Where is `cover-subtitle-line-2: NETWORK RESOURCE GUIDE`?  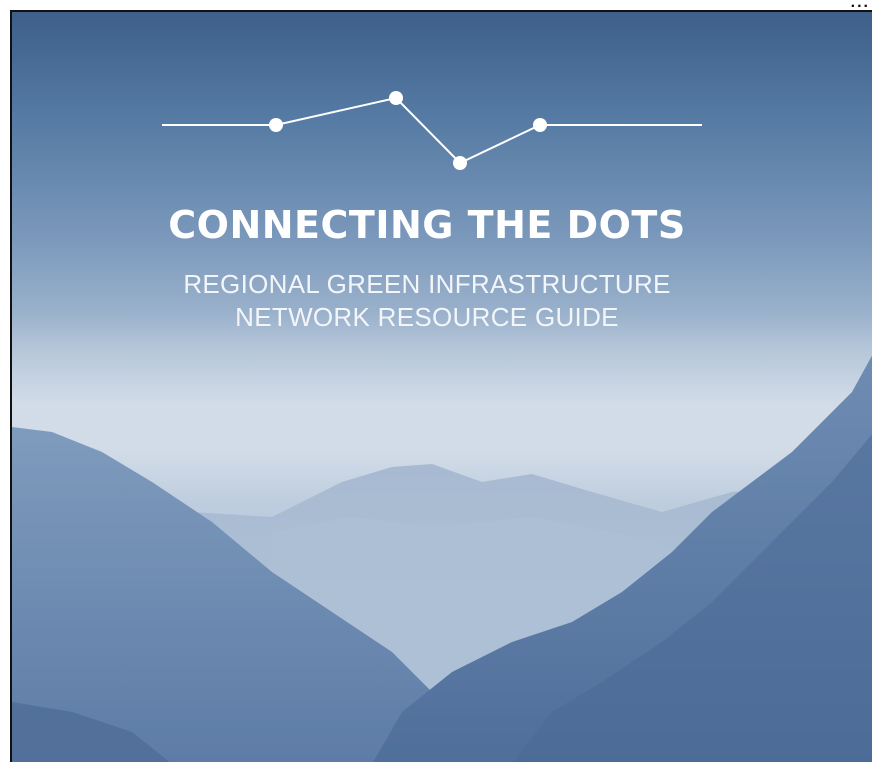
cover-subtitle-line-2: NETWORK RESOURCE GUIDE is located at coordinates (427, 317).